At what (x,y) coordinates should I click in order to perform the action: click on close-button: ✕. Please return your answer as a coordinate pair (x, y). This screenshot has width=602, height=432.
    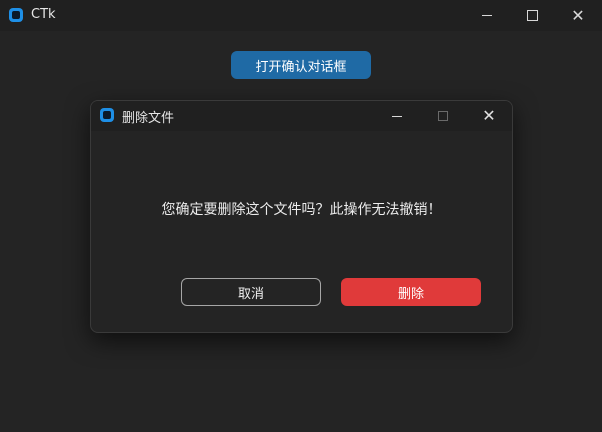
    Looking at the image, I should click on (578, 15).